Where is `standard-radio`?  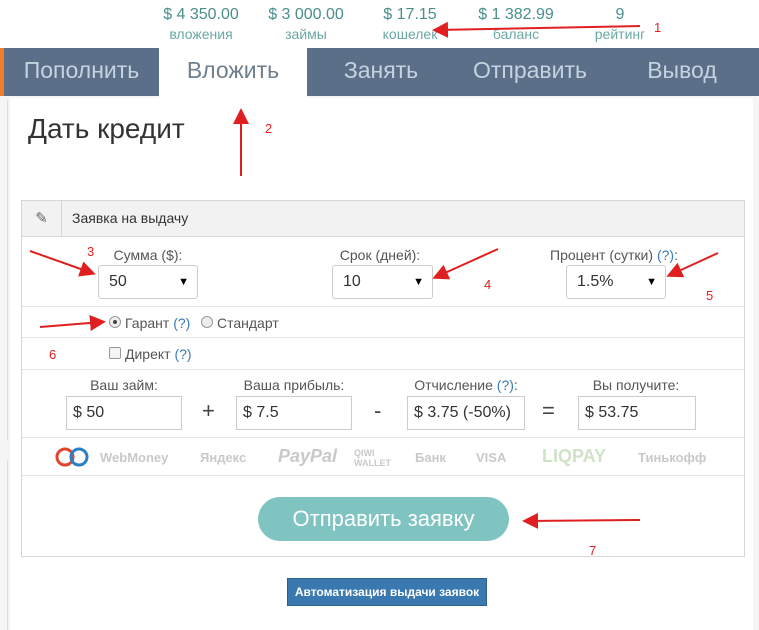 standard-radio is located at coordinates (207, 322).